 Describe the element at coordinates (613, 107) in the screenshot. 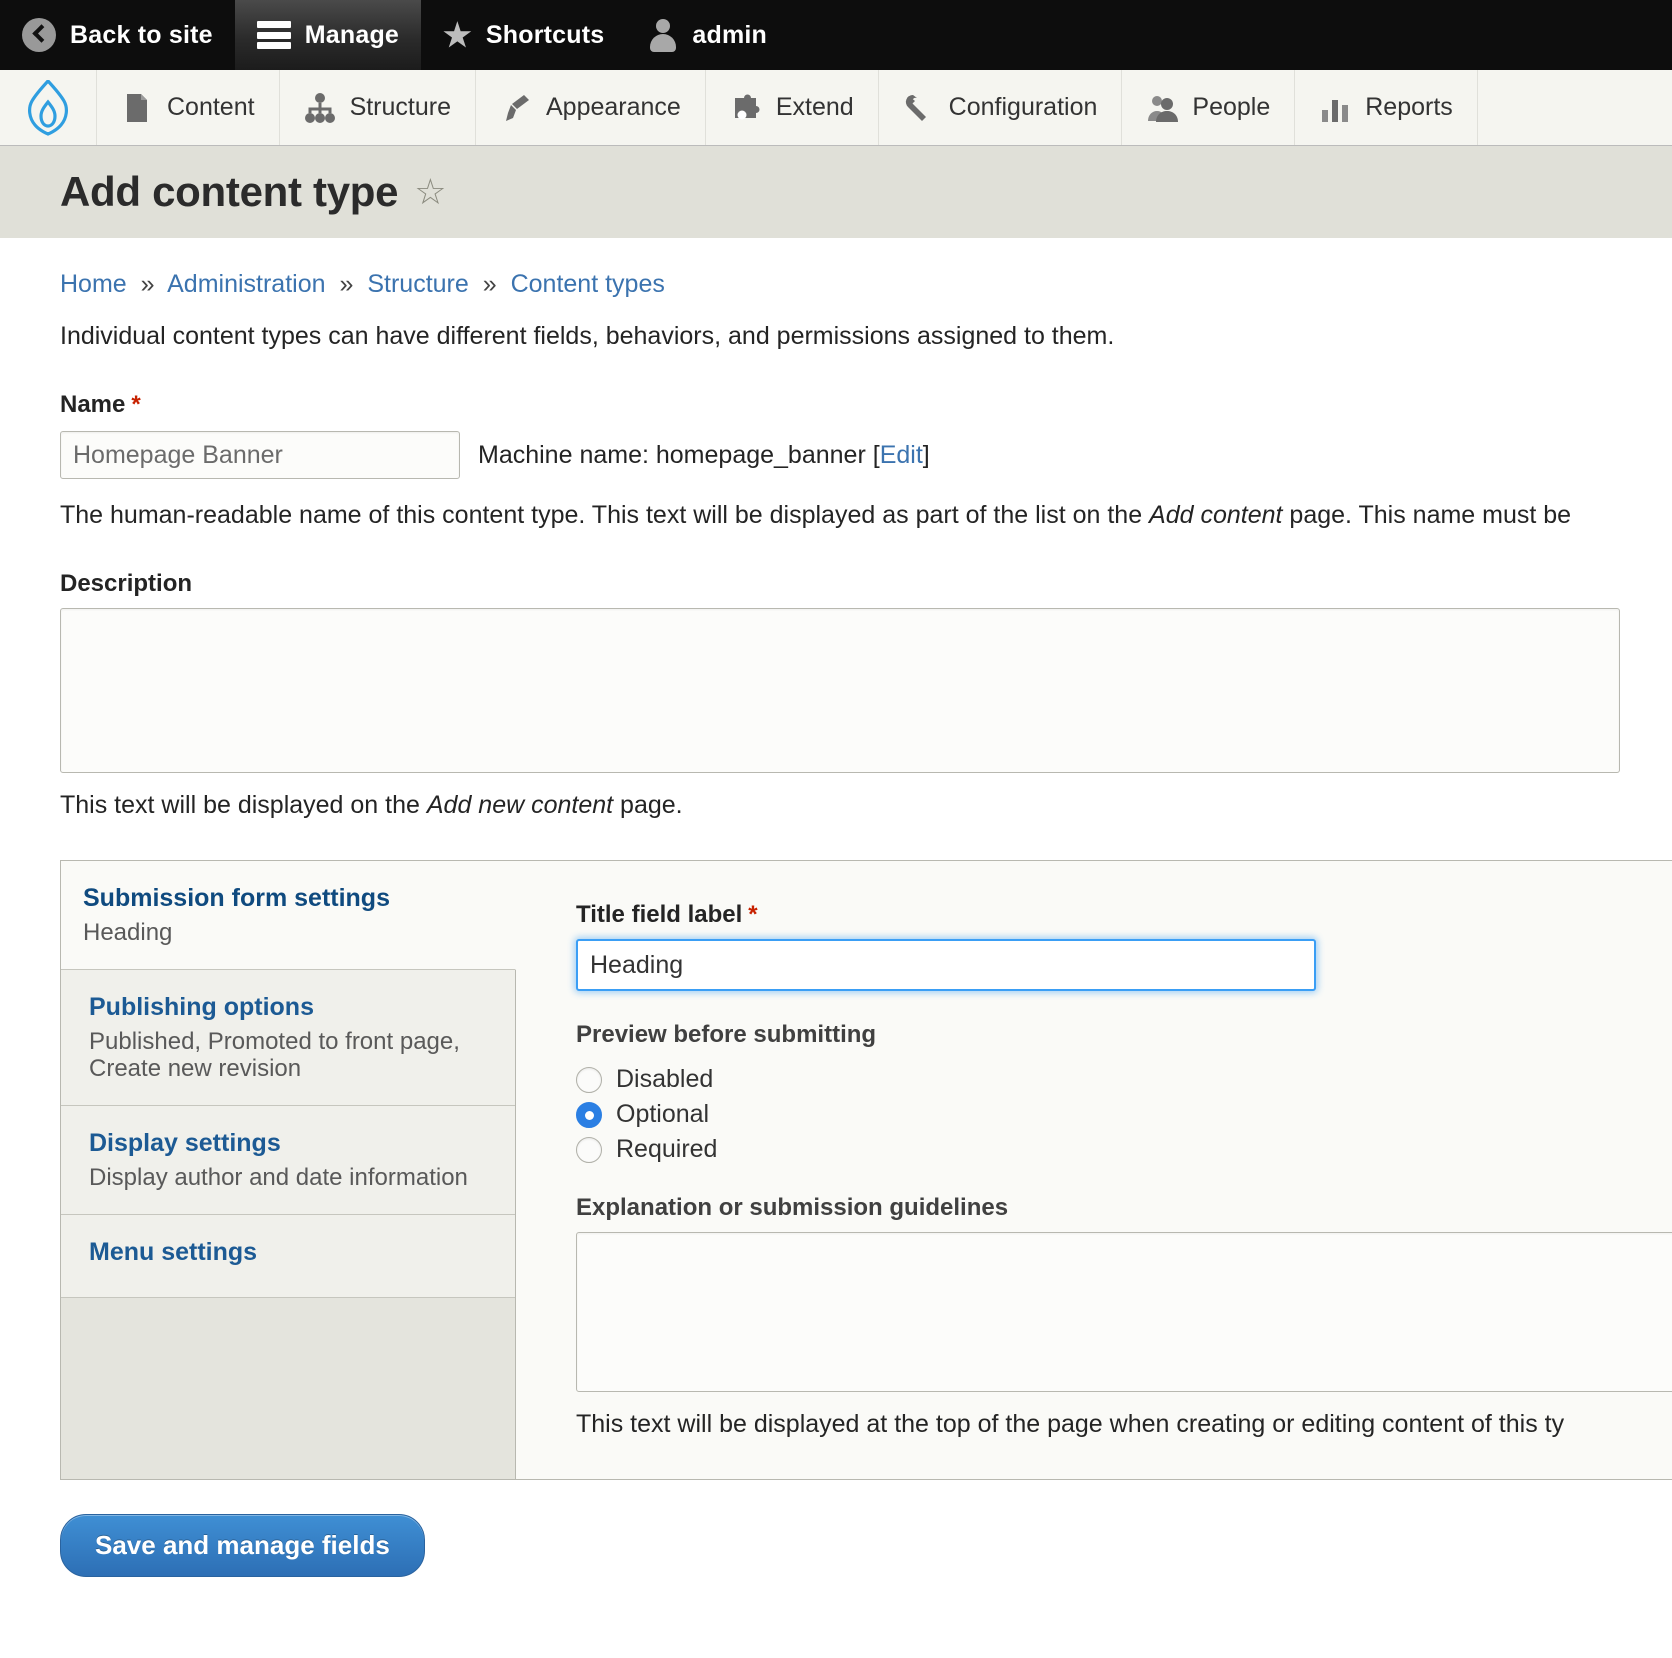

I see `admin-menu-label-appearance: Appearance` at that location.